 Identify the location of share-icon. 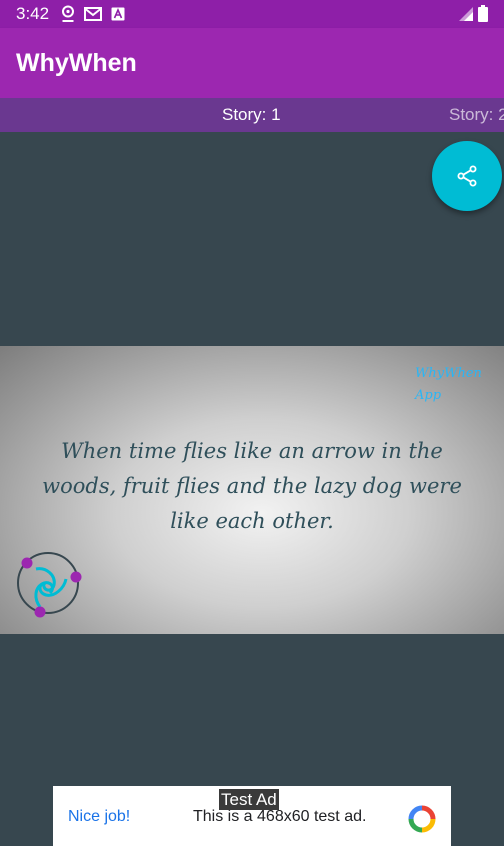
(467, 176).